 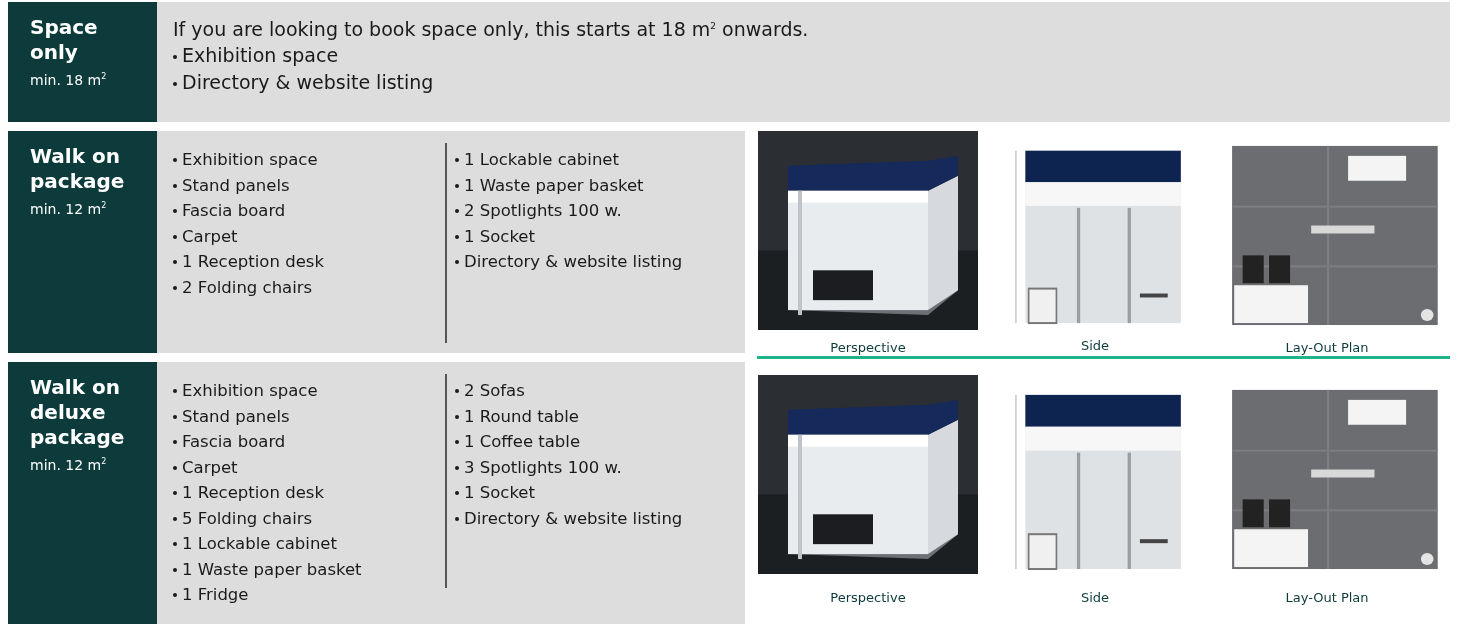 I want to click on feature-item: 2 Spotlights 100 w., so click(x=581, y=211).